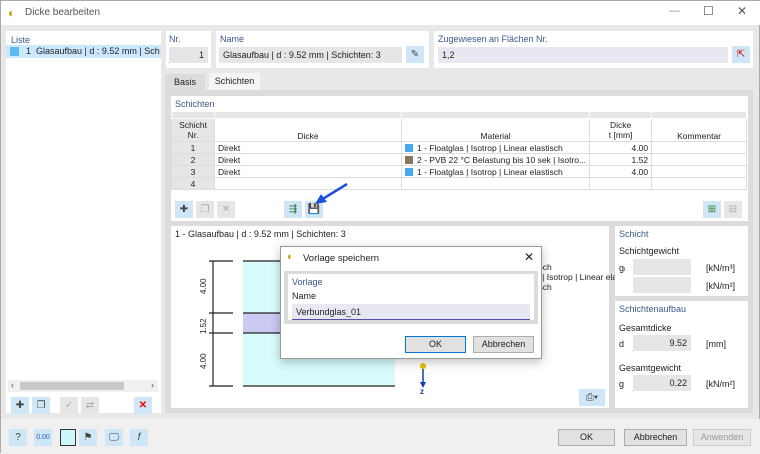 This screenshot has height=454, width=760. What do you see at coordinates (193, 130) in the screenshot?
I see `column-header: Schicht Nr.` at bounding box center [193, 130].